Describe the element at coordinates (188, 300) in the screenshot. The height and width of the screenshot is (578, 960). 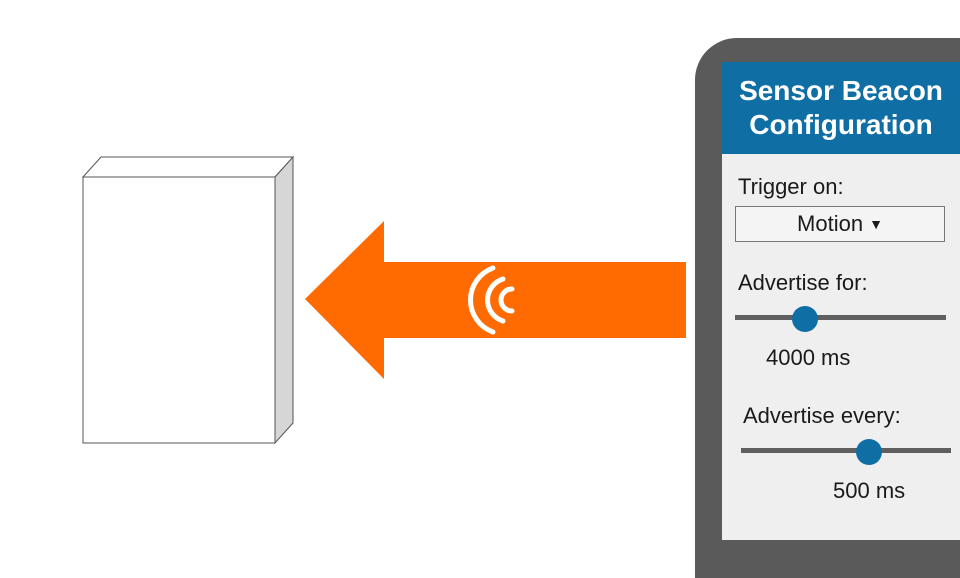
I see `beacon-box-icon` at that location.